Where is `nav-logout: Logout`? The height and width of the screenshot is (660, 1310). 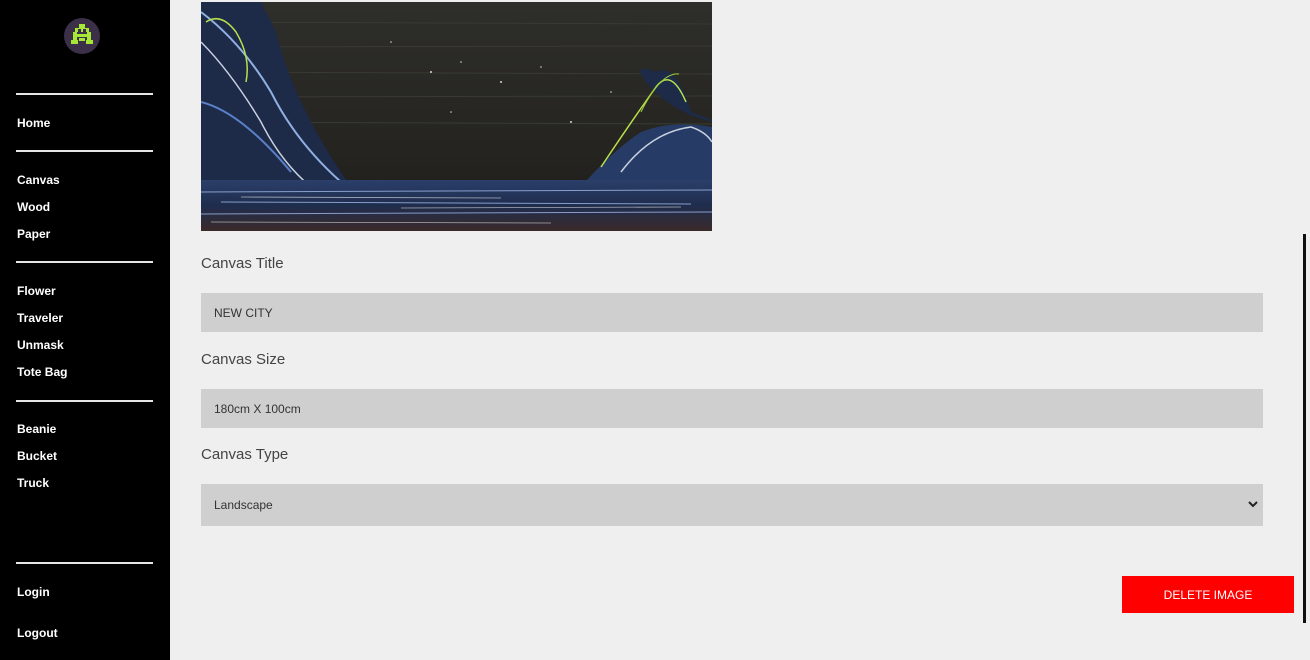
nav-logout: Logout is located at coordinates (37, 633).